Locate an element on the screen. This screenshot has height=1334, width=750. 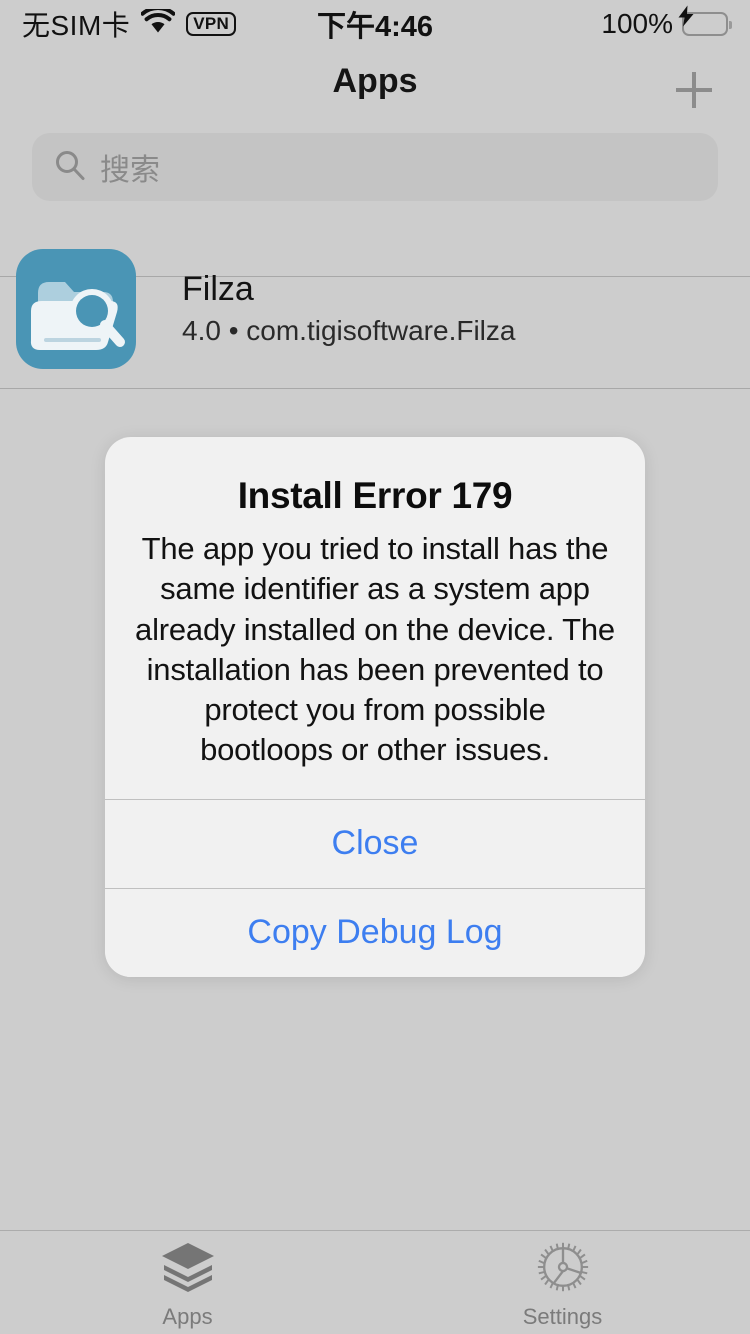
status-bar-left: 无SIM卡 VPN is located at coordinates (129, 24).